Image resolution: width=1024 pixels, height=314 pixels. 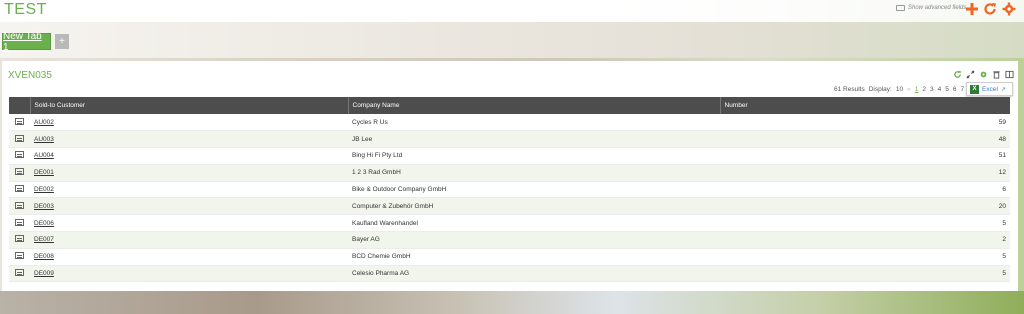 What do you see at coordinates (924, 89) in the screenshot?
I see `page-2: 2` at bounding box center [924, 89].